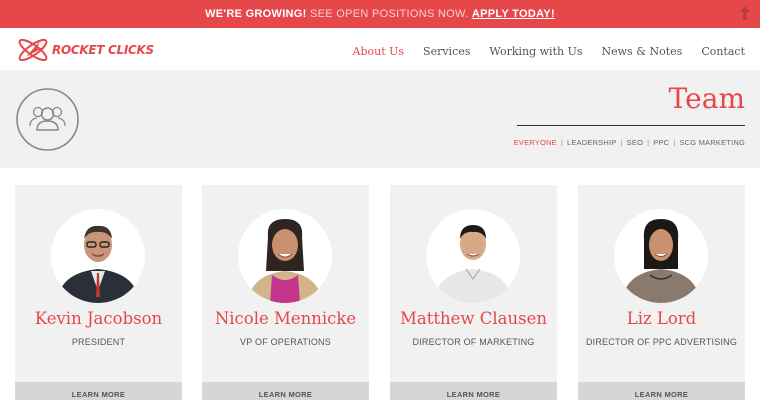 The height and width of the screenshot is (400, 760). Describe the element at coordinates (103, 50) in the screenshot. I see `logo-text: ROCKET CLICKS` at that location.